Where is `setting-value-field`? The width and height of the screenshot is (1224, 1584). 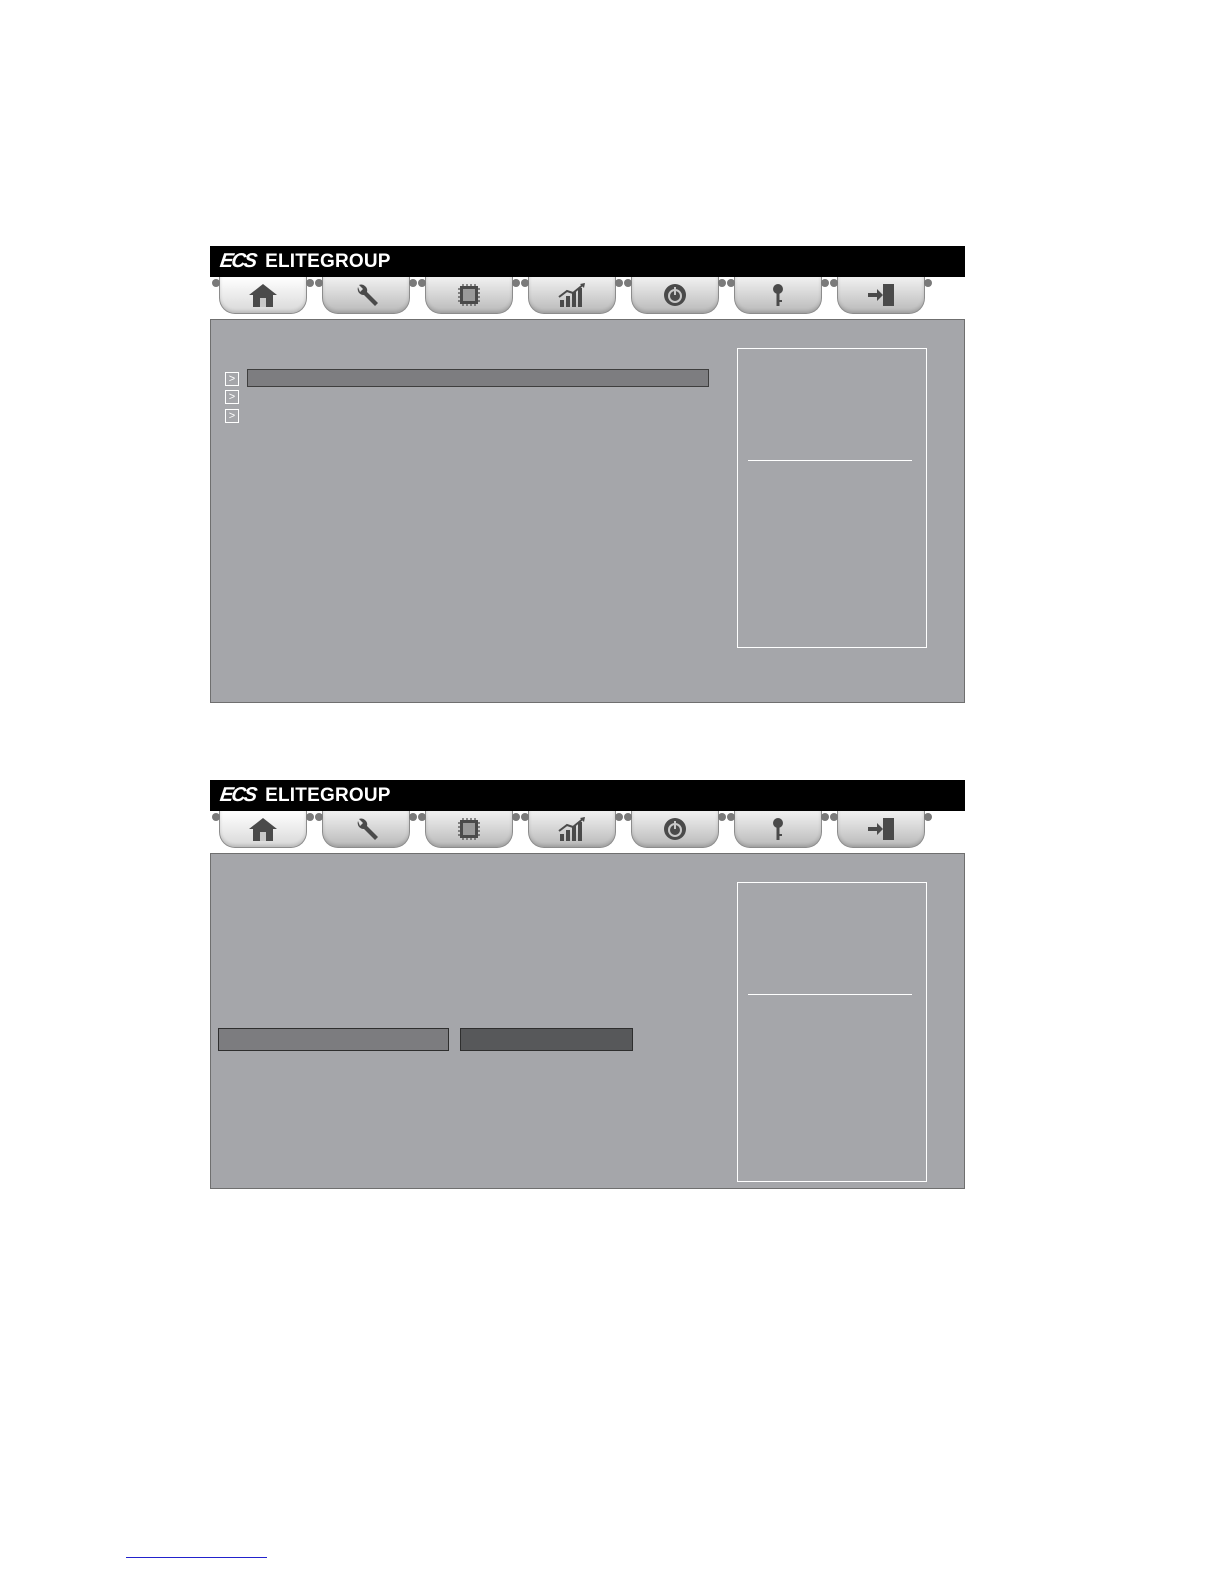 setting-value-field is located at coordinates (546, 1039).